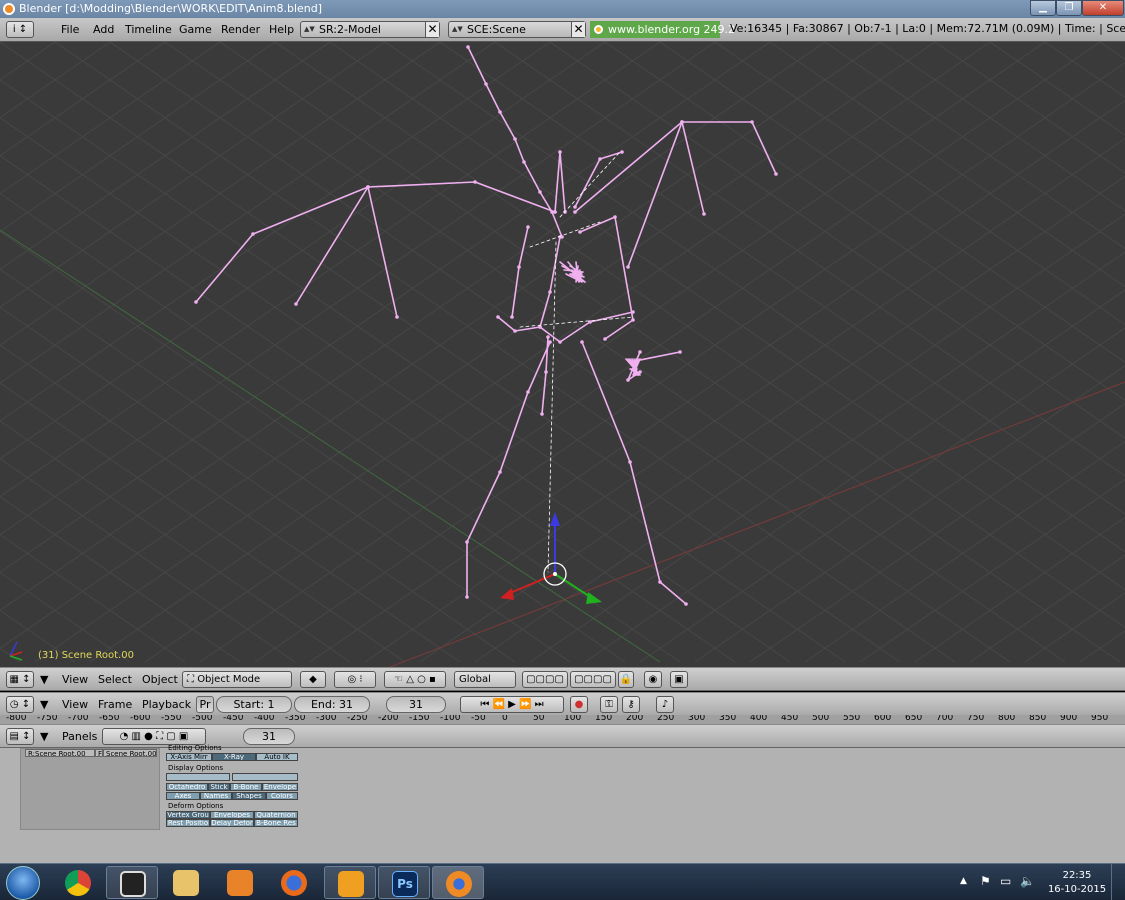 The height and width of the screenshot is (900, 1125). I want to click on context-buttons: ◔ ▥ ● ⛶ ▢ ▣, so click(154, 736).